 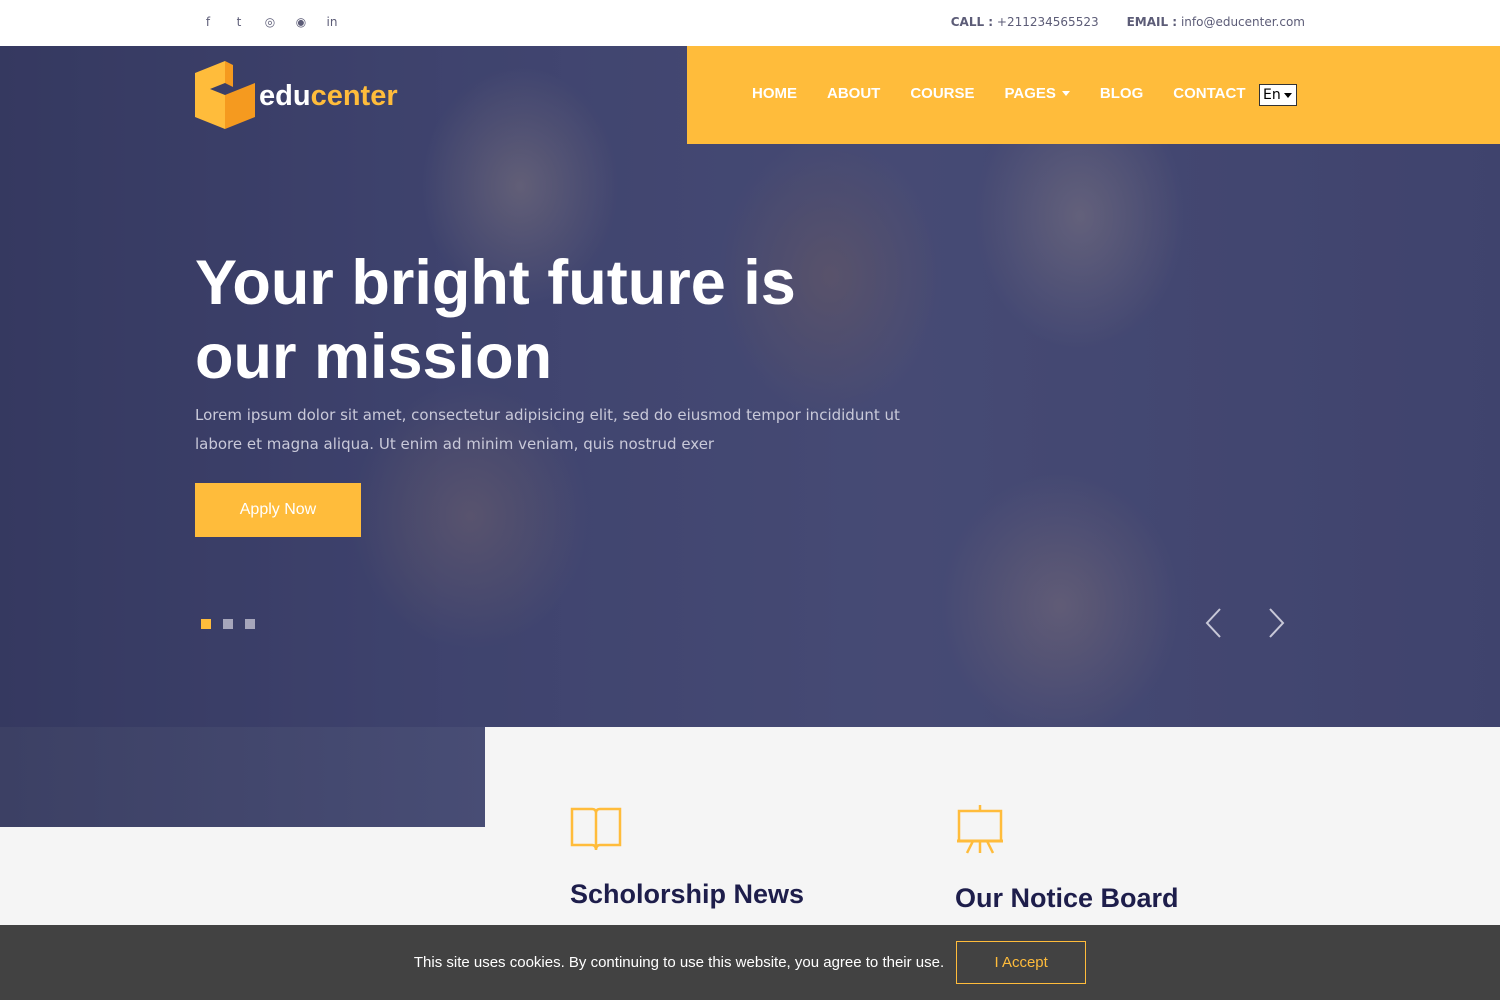 What do you see at coordinates (242, 777) in the screenshot?
I see `hero-background-extension` at bounding box center [242, 777].